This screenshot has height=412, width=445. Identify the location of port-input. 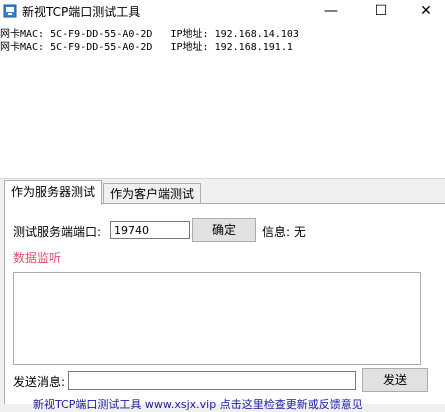
(150, 230).